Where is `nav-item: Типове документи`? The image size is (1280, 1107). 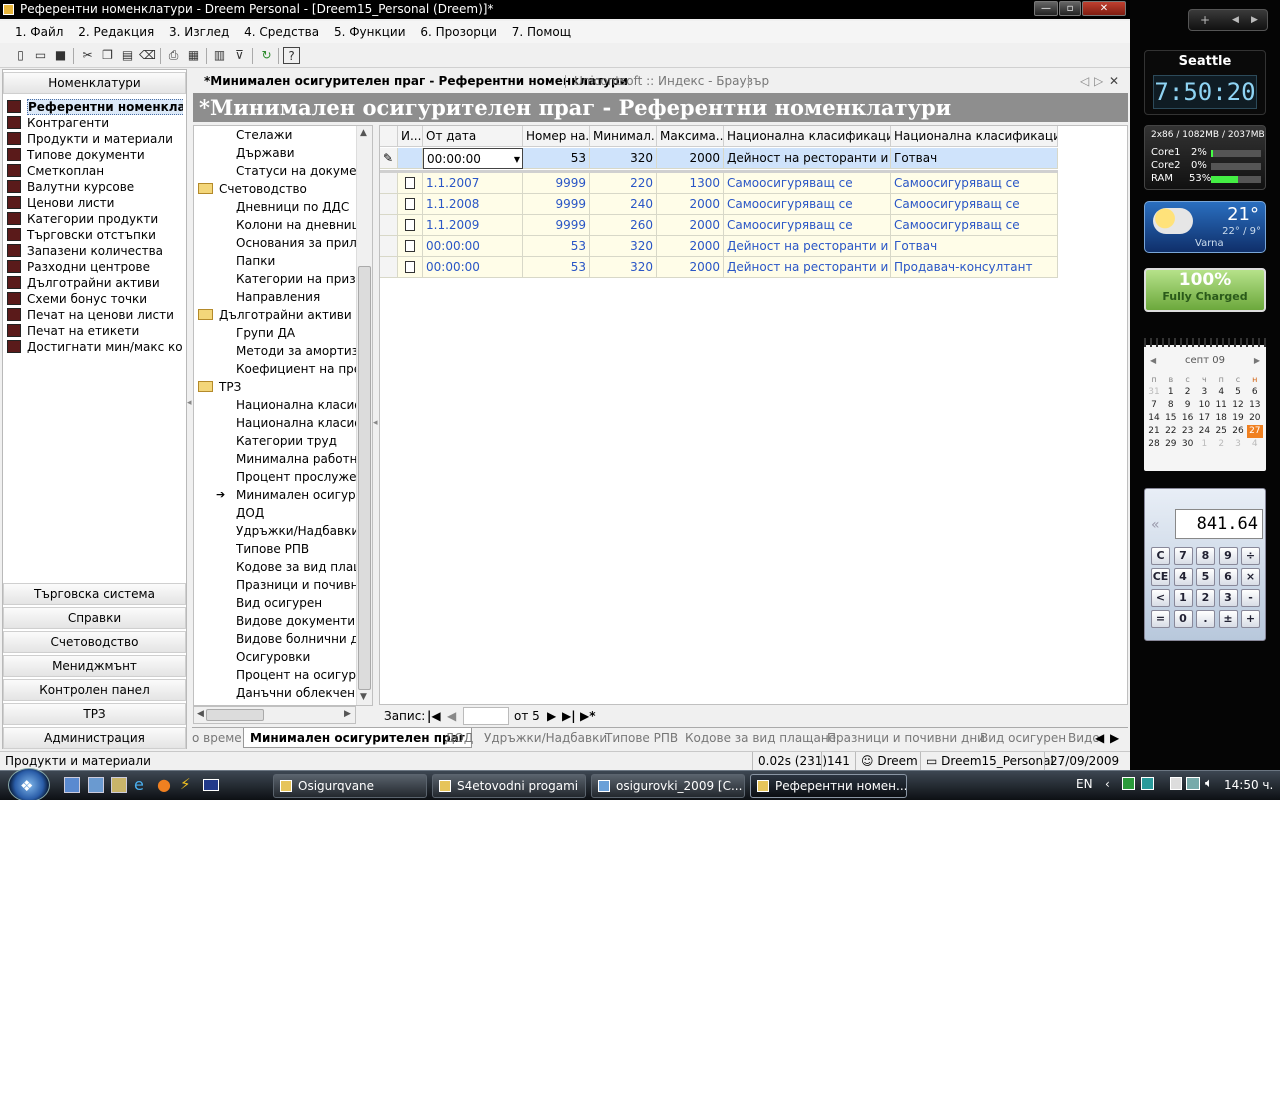
nav-item: Типове документи is located at coordinates (95, 155).